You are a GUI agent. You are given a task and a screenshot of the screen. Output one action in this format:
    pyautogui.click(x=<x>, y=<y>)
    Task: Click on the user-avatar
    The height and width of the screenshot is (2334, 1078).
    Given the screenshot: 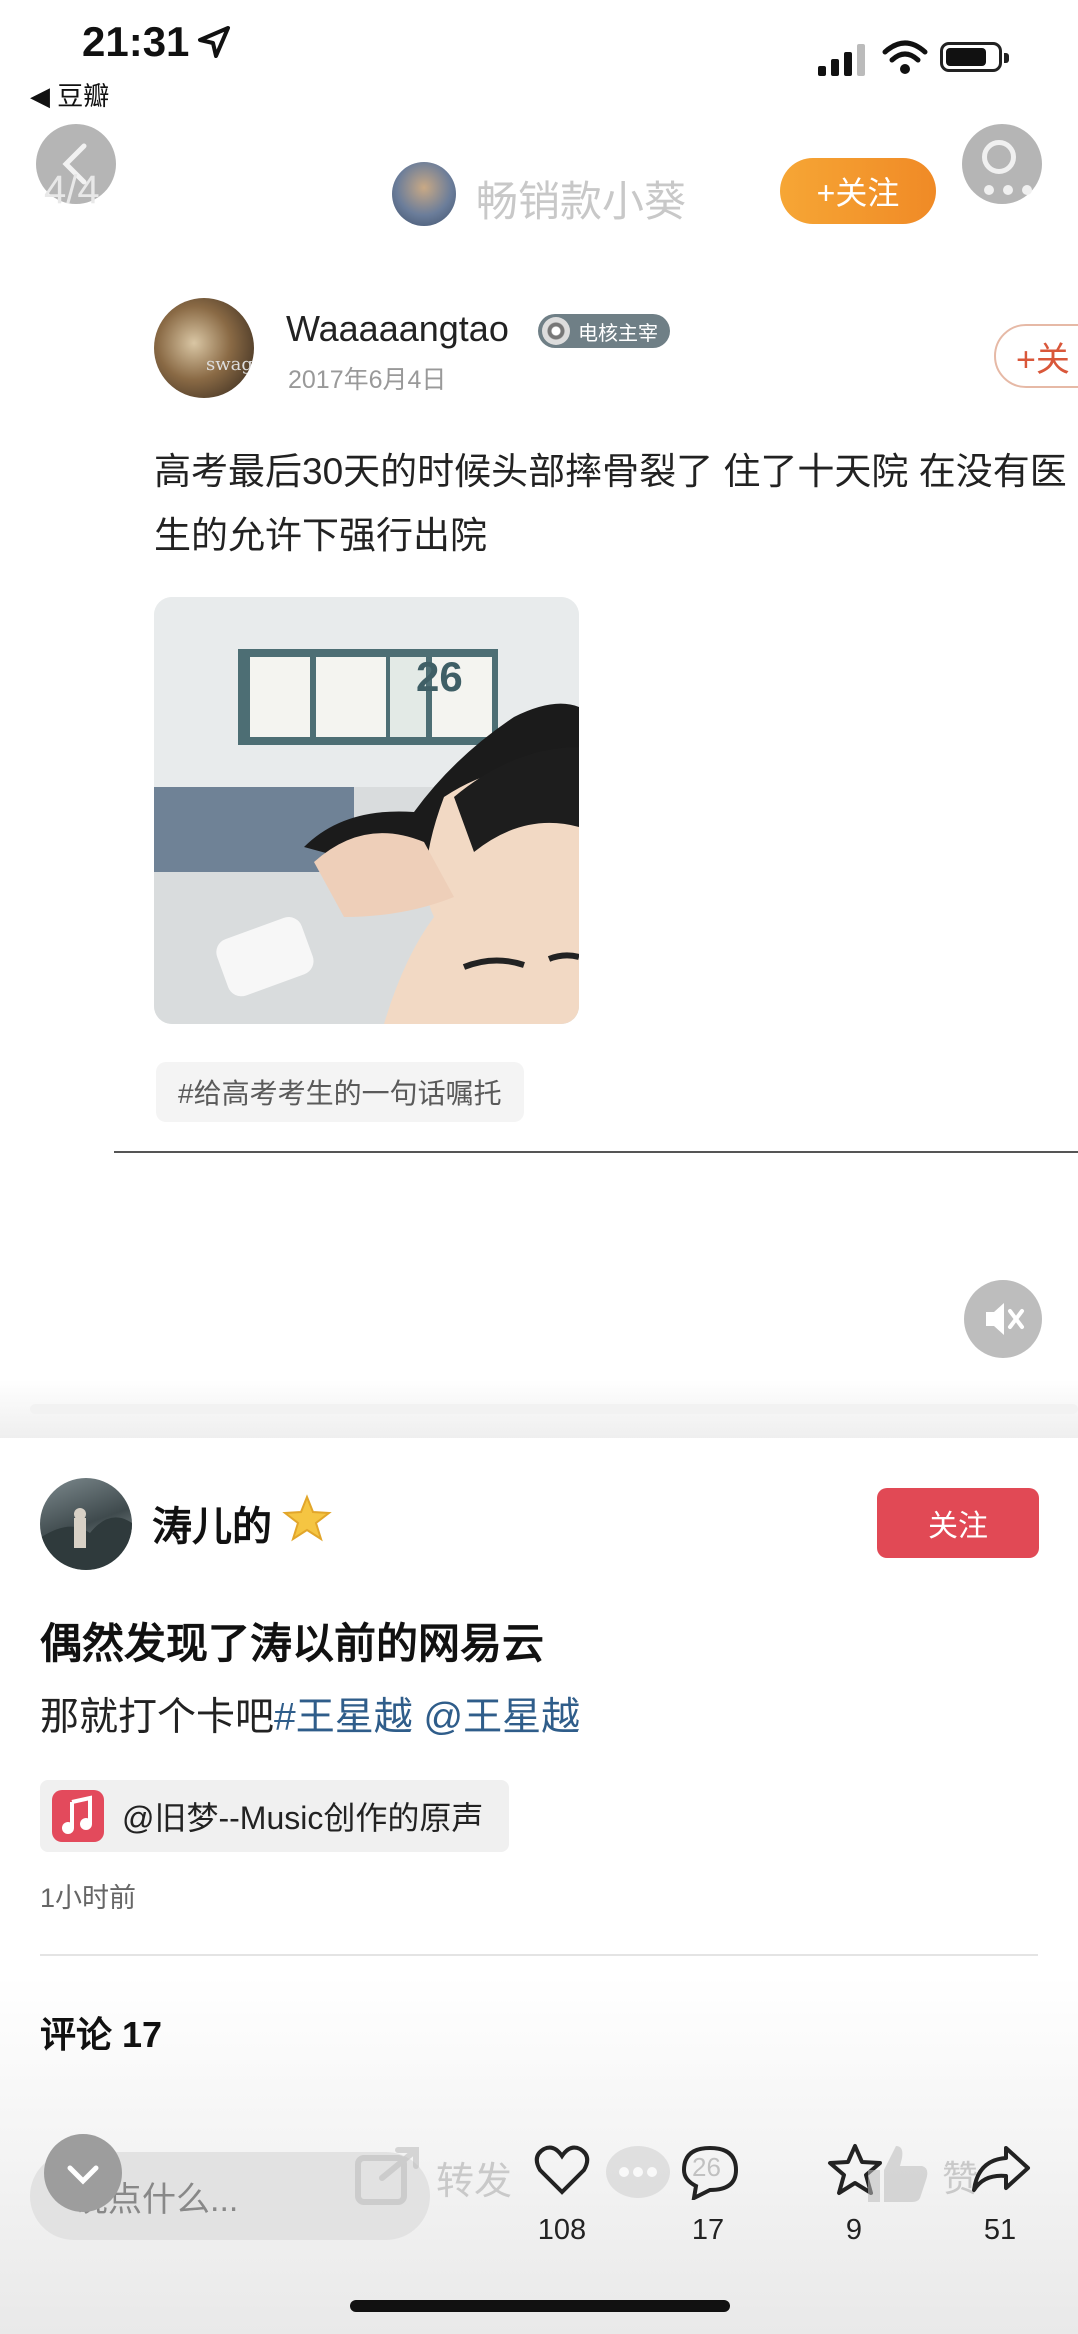 What is the action you would take?
    pyautogui.click(x=86, y=1524)
    